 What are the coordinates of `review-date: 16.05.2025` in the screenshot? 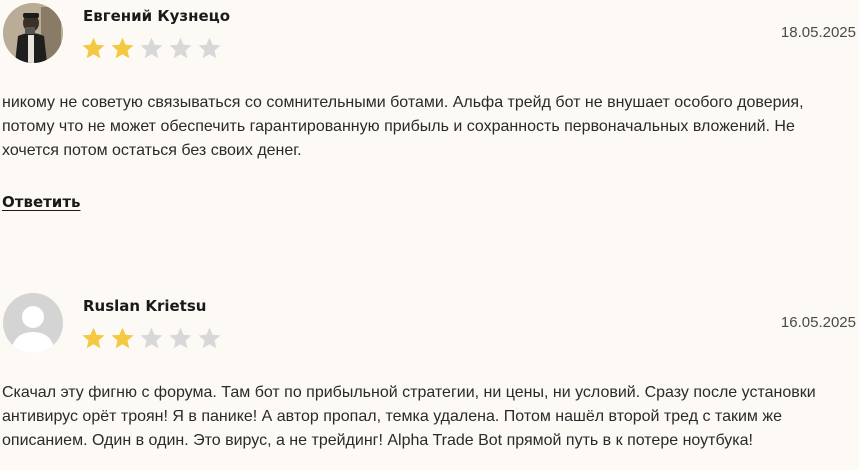 It's located at (818, 322).